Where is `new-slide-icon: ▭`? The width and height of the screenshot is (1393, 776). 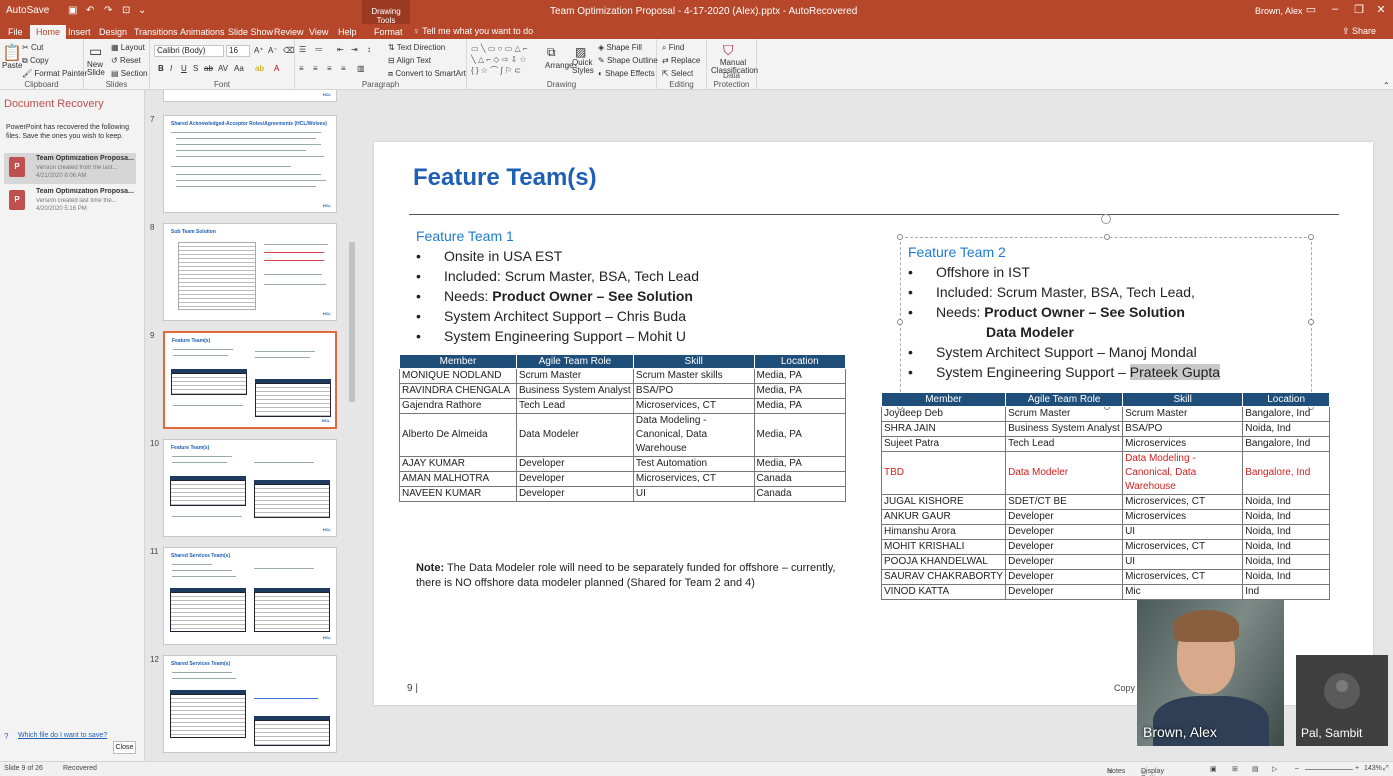
new-slide-icon: ▭ is located at coordinates (95, 51).